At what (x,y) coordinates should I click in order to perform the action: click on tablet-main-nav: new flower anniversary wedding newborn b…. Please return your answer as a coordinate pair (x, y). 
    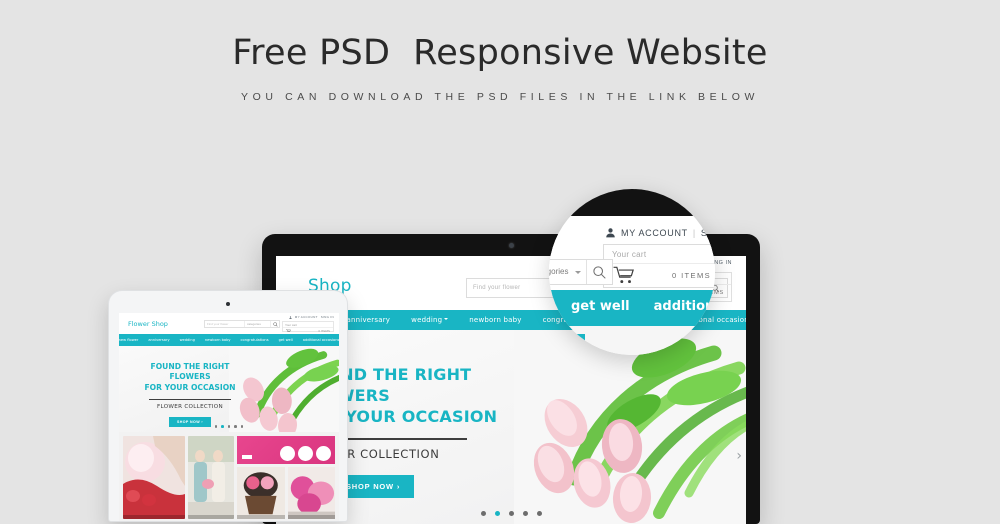
    Looking at the image, I should click on (229, 340).